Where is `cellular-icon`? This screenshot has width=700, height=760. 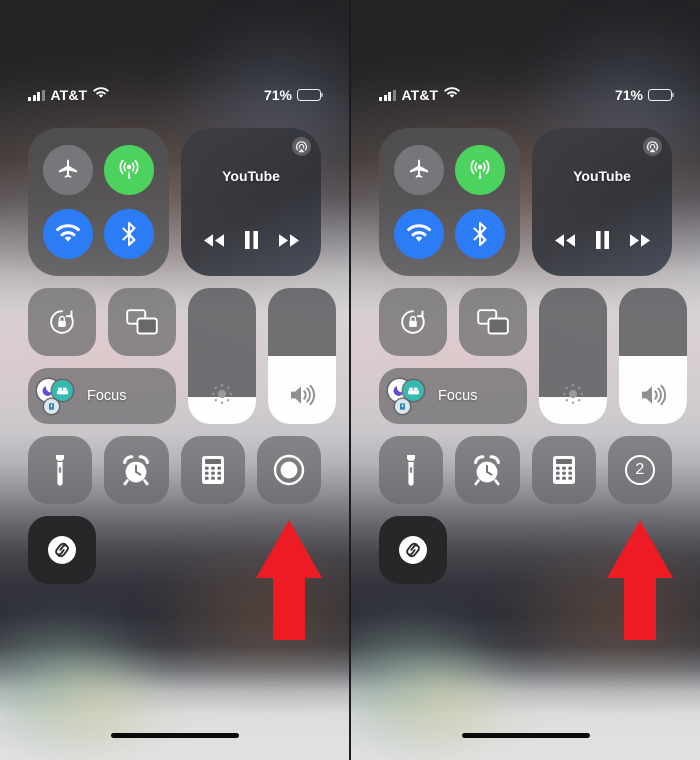
cellular-icon is located at coordinates (129, 169).